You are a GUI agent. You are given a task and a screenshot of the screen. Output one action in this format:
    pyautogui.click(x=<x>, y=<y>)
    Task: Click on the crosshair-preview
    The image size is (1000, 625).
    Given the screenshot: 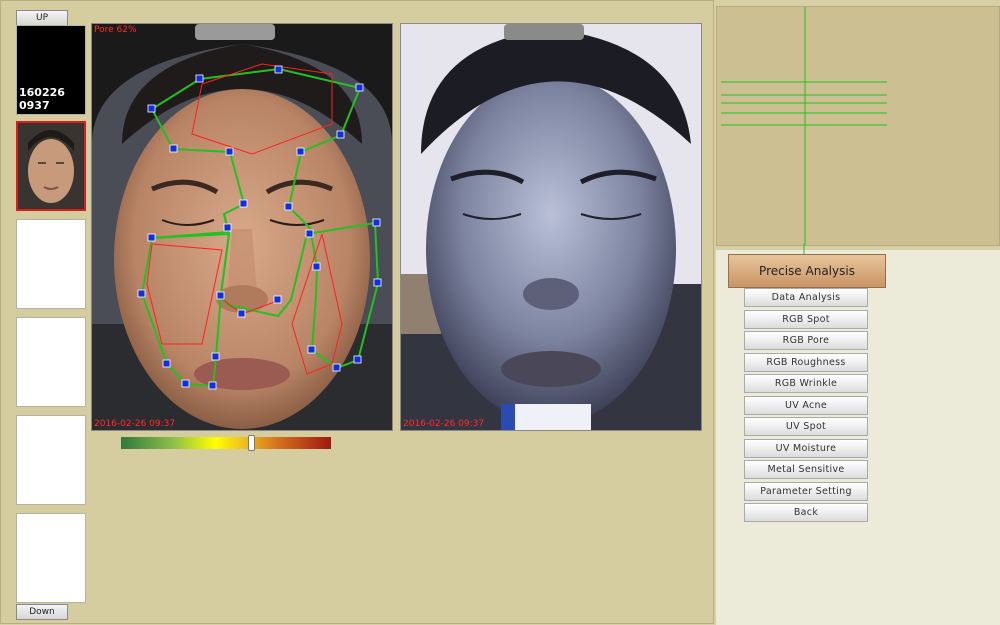 What is the action you would take?
    pyautogui.click(x=858, y=132)
    